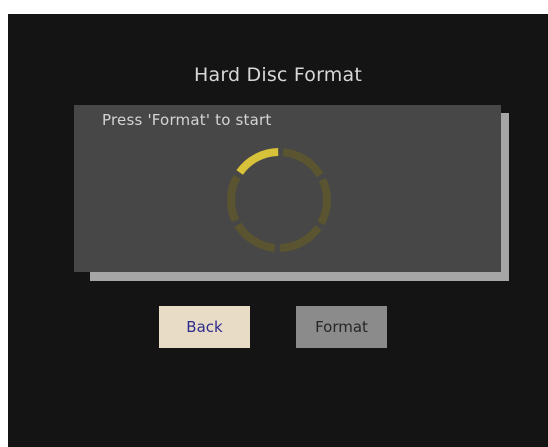 Image resolution: width=548 pixels, height=447 pixels. Describe the element at coordinates (278, 75) in the screenshot. I see `dialog-title: Hard Disc Format` at that location.